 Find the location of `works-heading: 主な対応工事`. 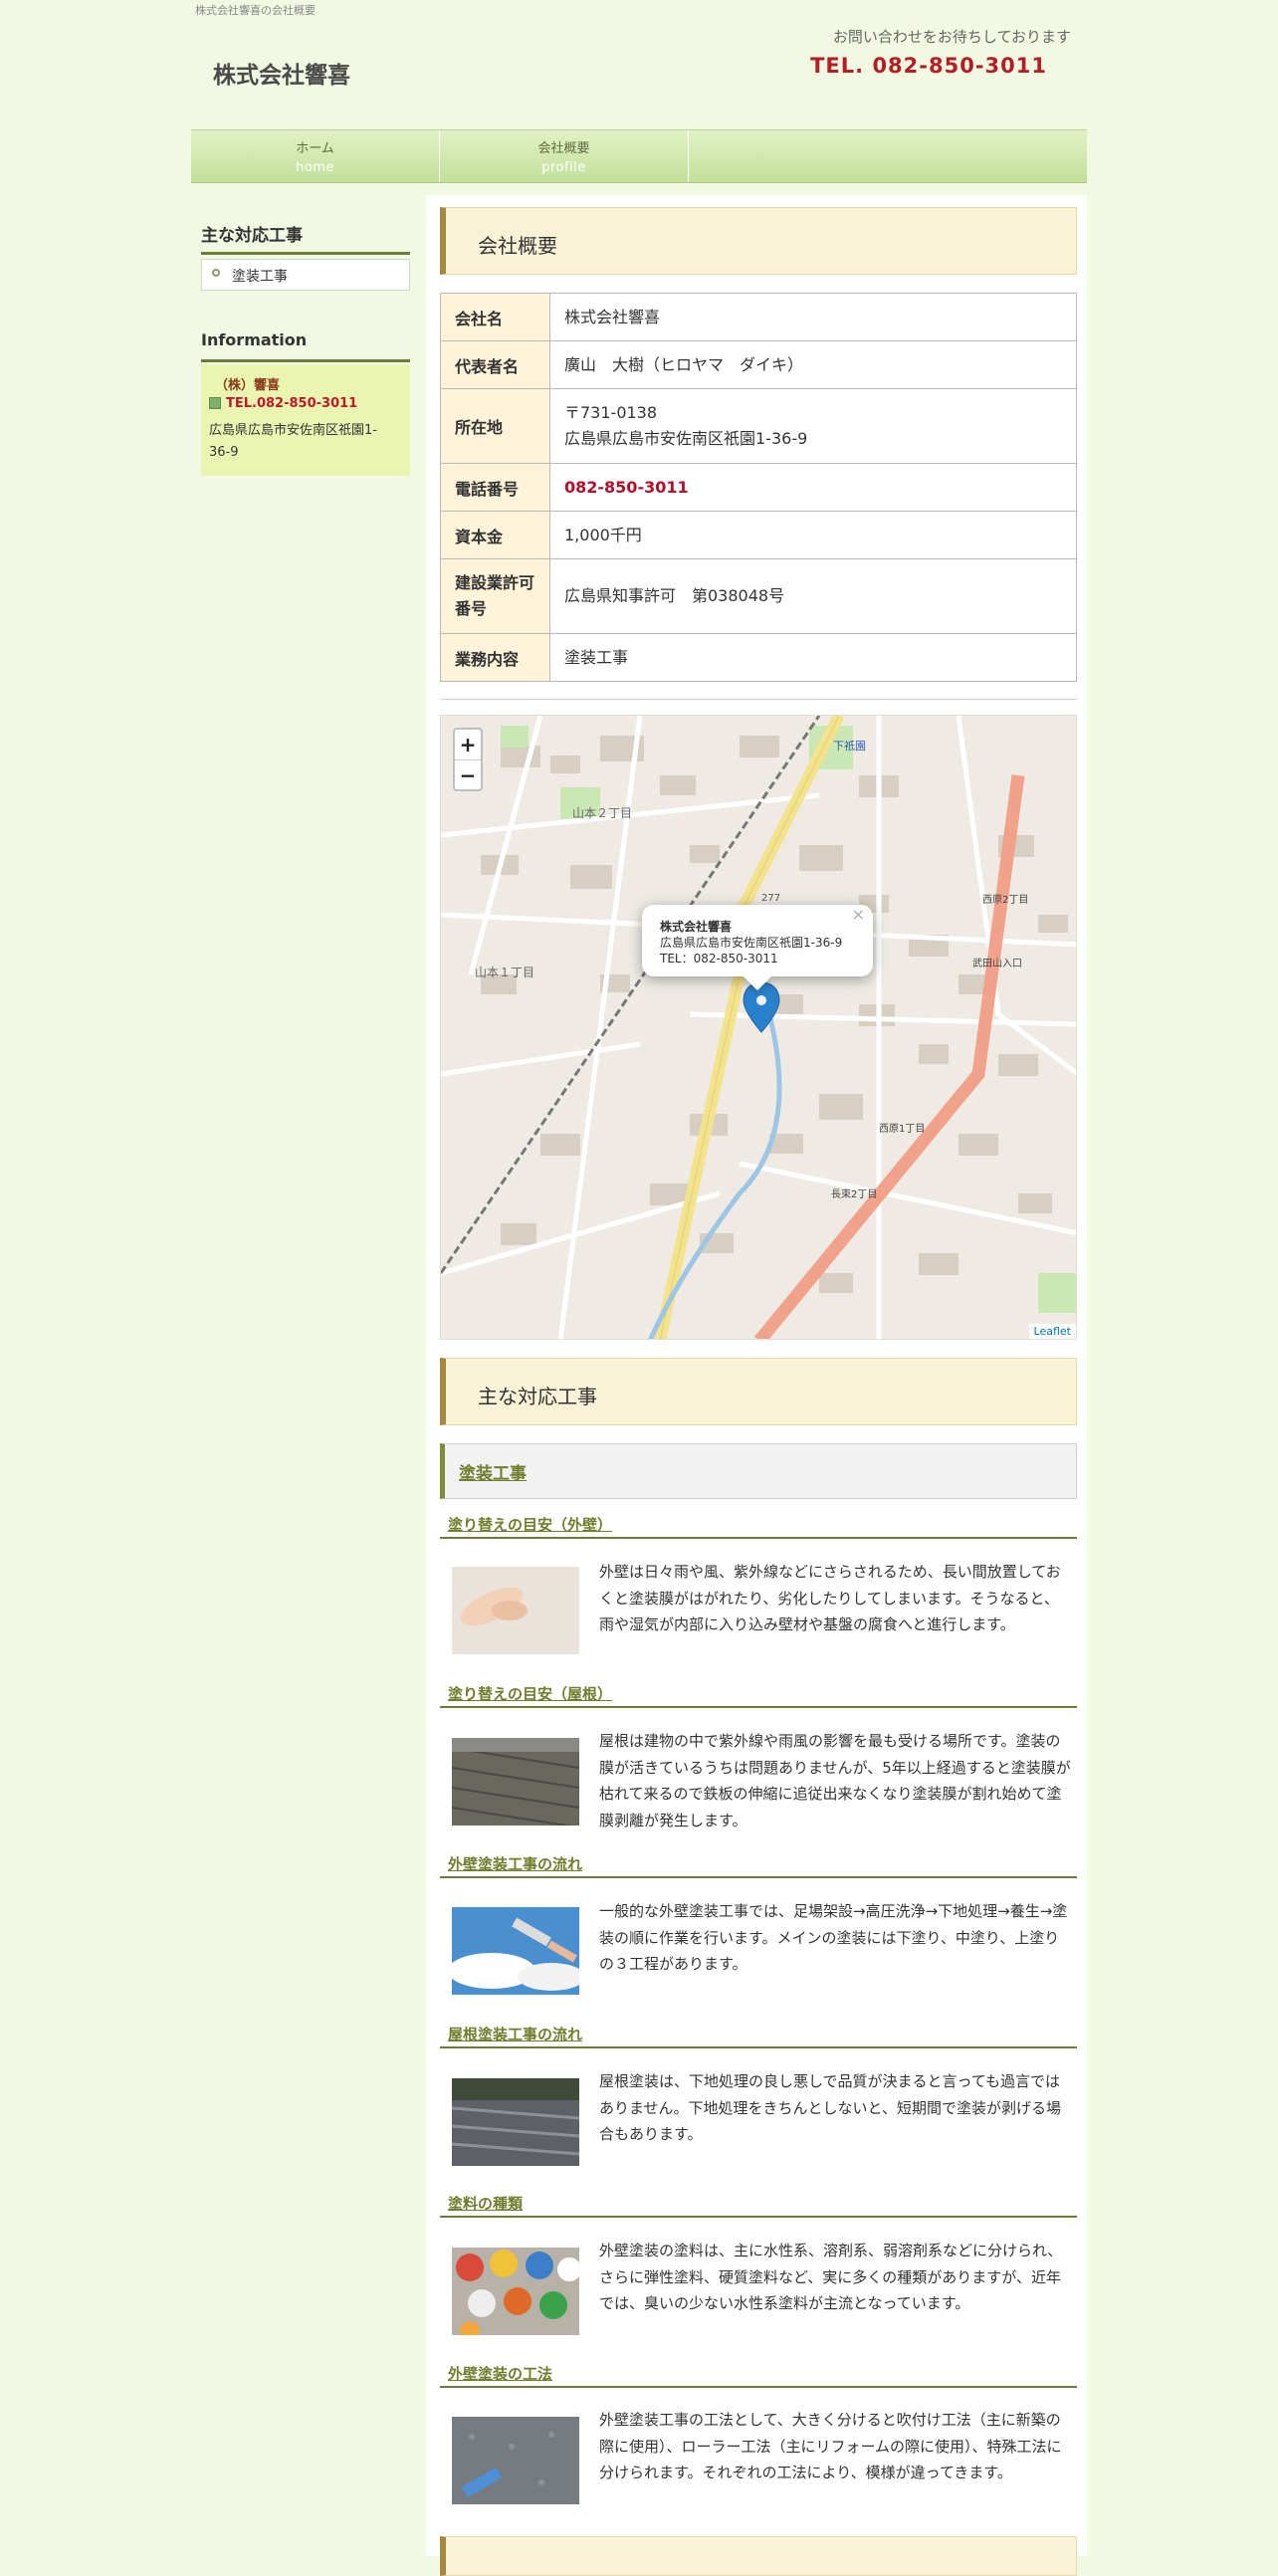

works-heading: 主な対応工事 is located at coordinates (538, 1396).